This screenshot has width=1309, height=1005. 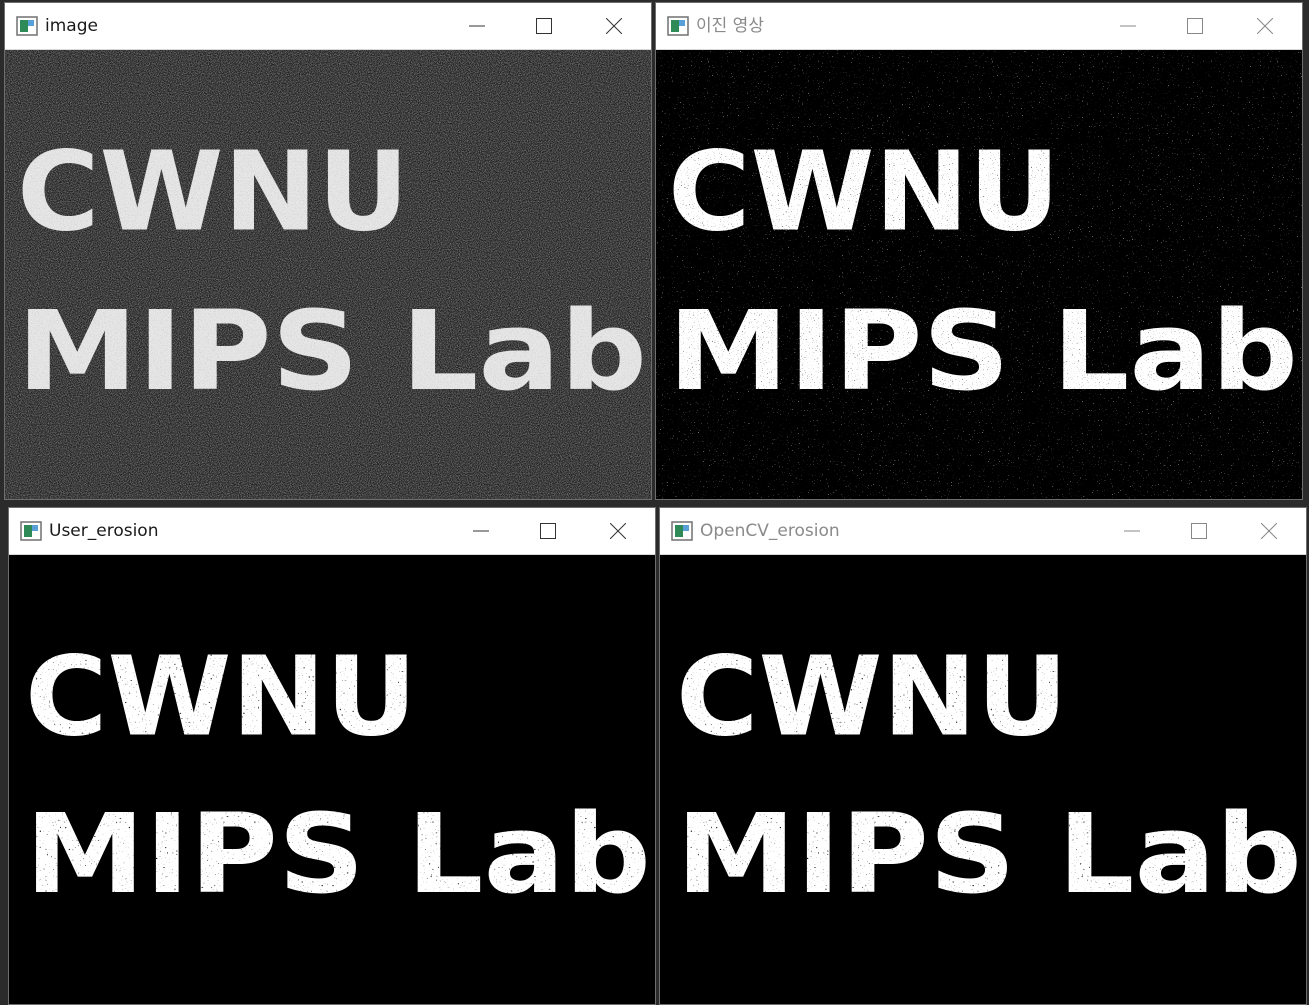 What do you see at coordinates (328, 26) in the screenshot?
I see `titlebar: image` at bounding box center [328, 26].